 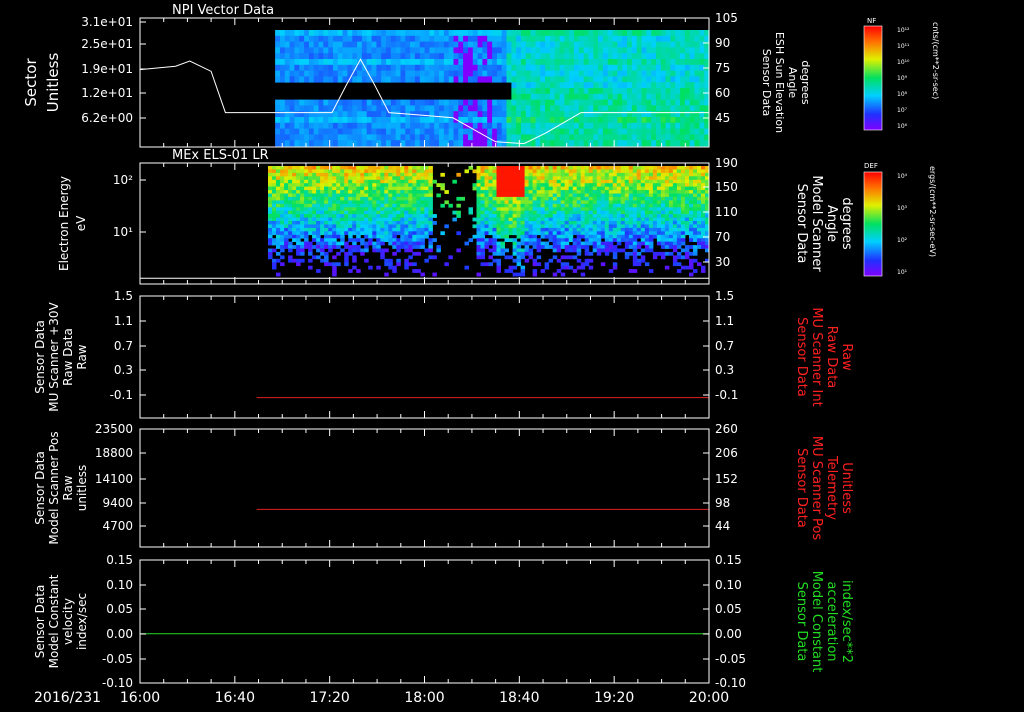 What do you see at coordinates (220, 155) in the screenshot?
I see `els-title: MEx ELS-01 LR` at bounding box center [220, 155].